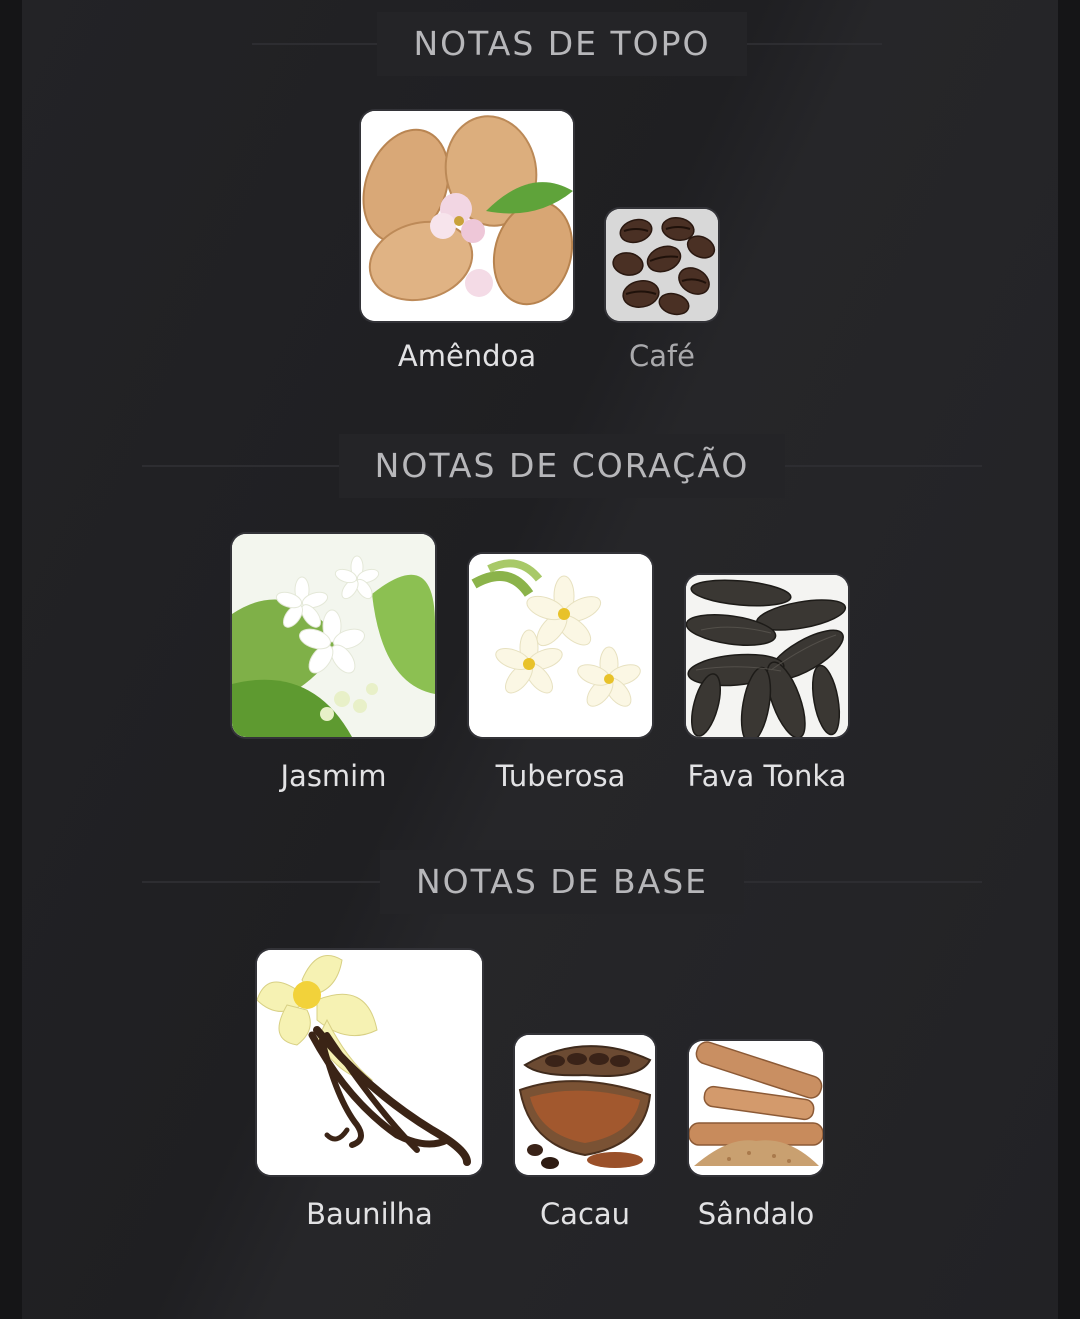 The image size is (1080, 1319). What do you see at coordinates (467, 216) in the screenshot?
I see `almond-icon` at bounding box center [467, 216].